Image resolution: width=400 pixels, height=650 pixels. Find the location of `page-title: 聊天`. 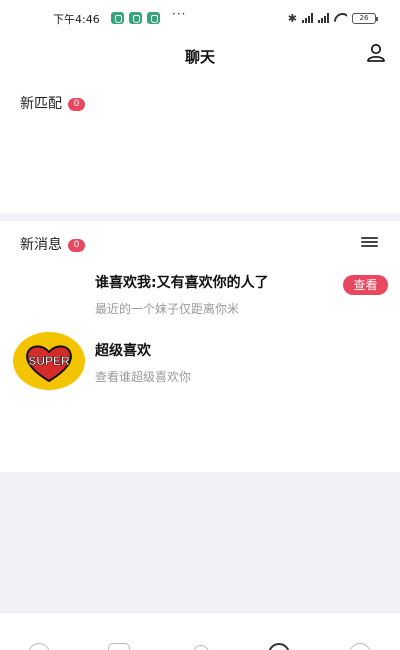

page-title: 聊天 is located at coordinates (199, 57).